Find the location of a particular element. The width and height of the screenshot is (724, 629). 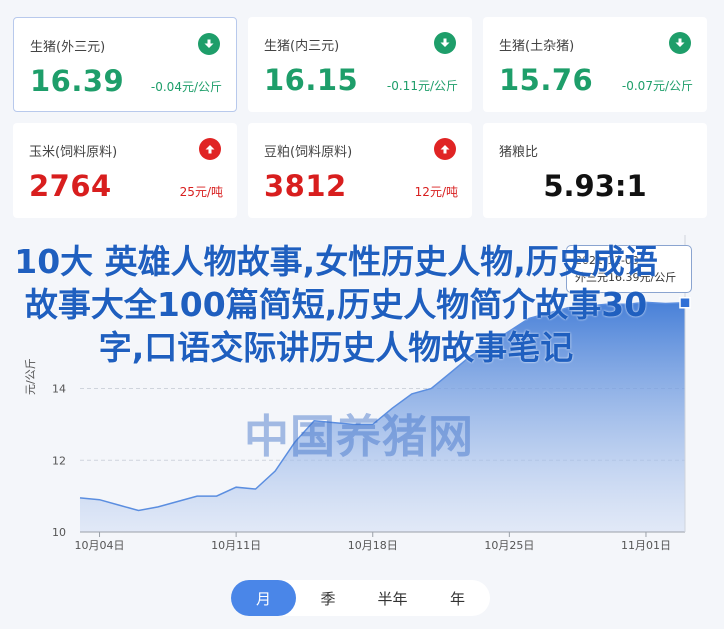

period-selector: 月 季 半年 年 is located at coordinates (360, 598).